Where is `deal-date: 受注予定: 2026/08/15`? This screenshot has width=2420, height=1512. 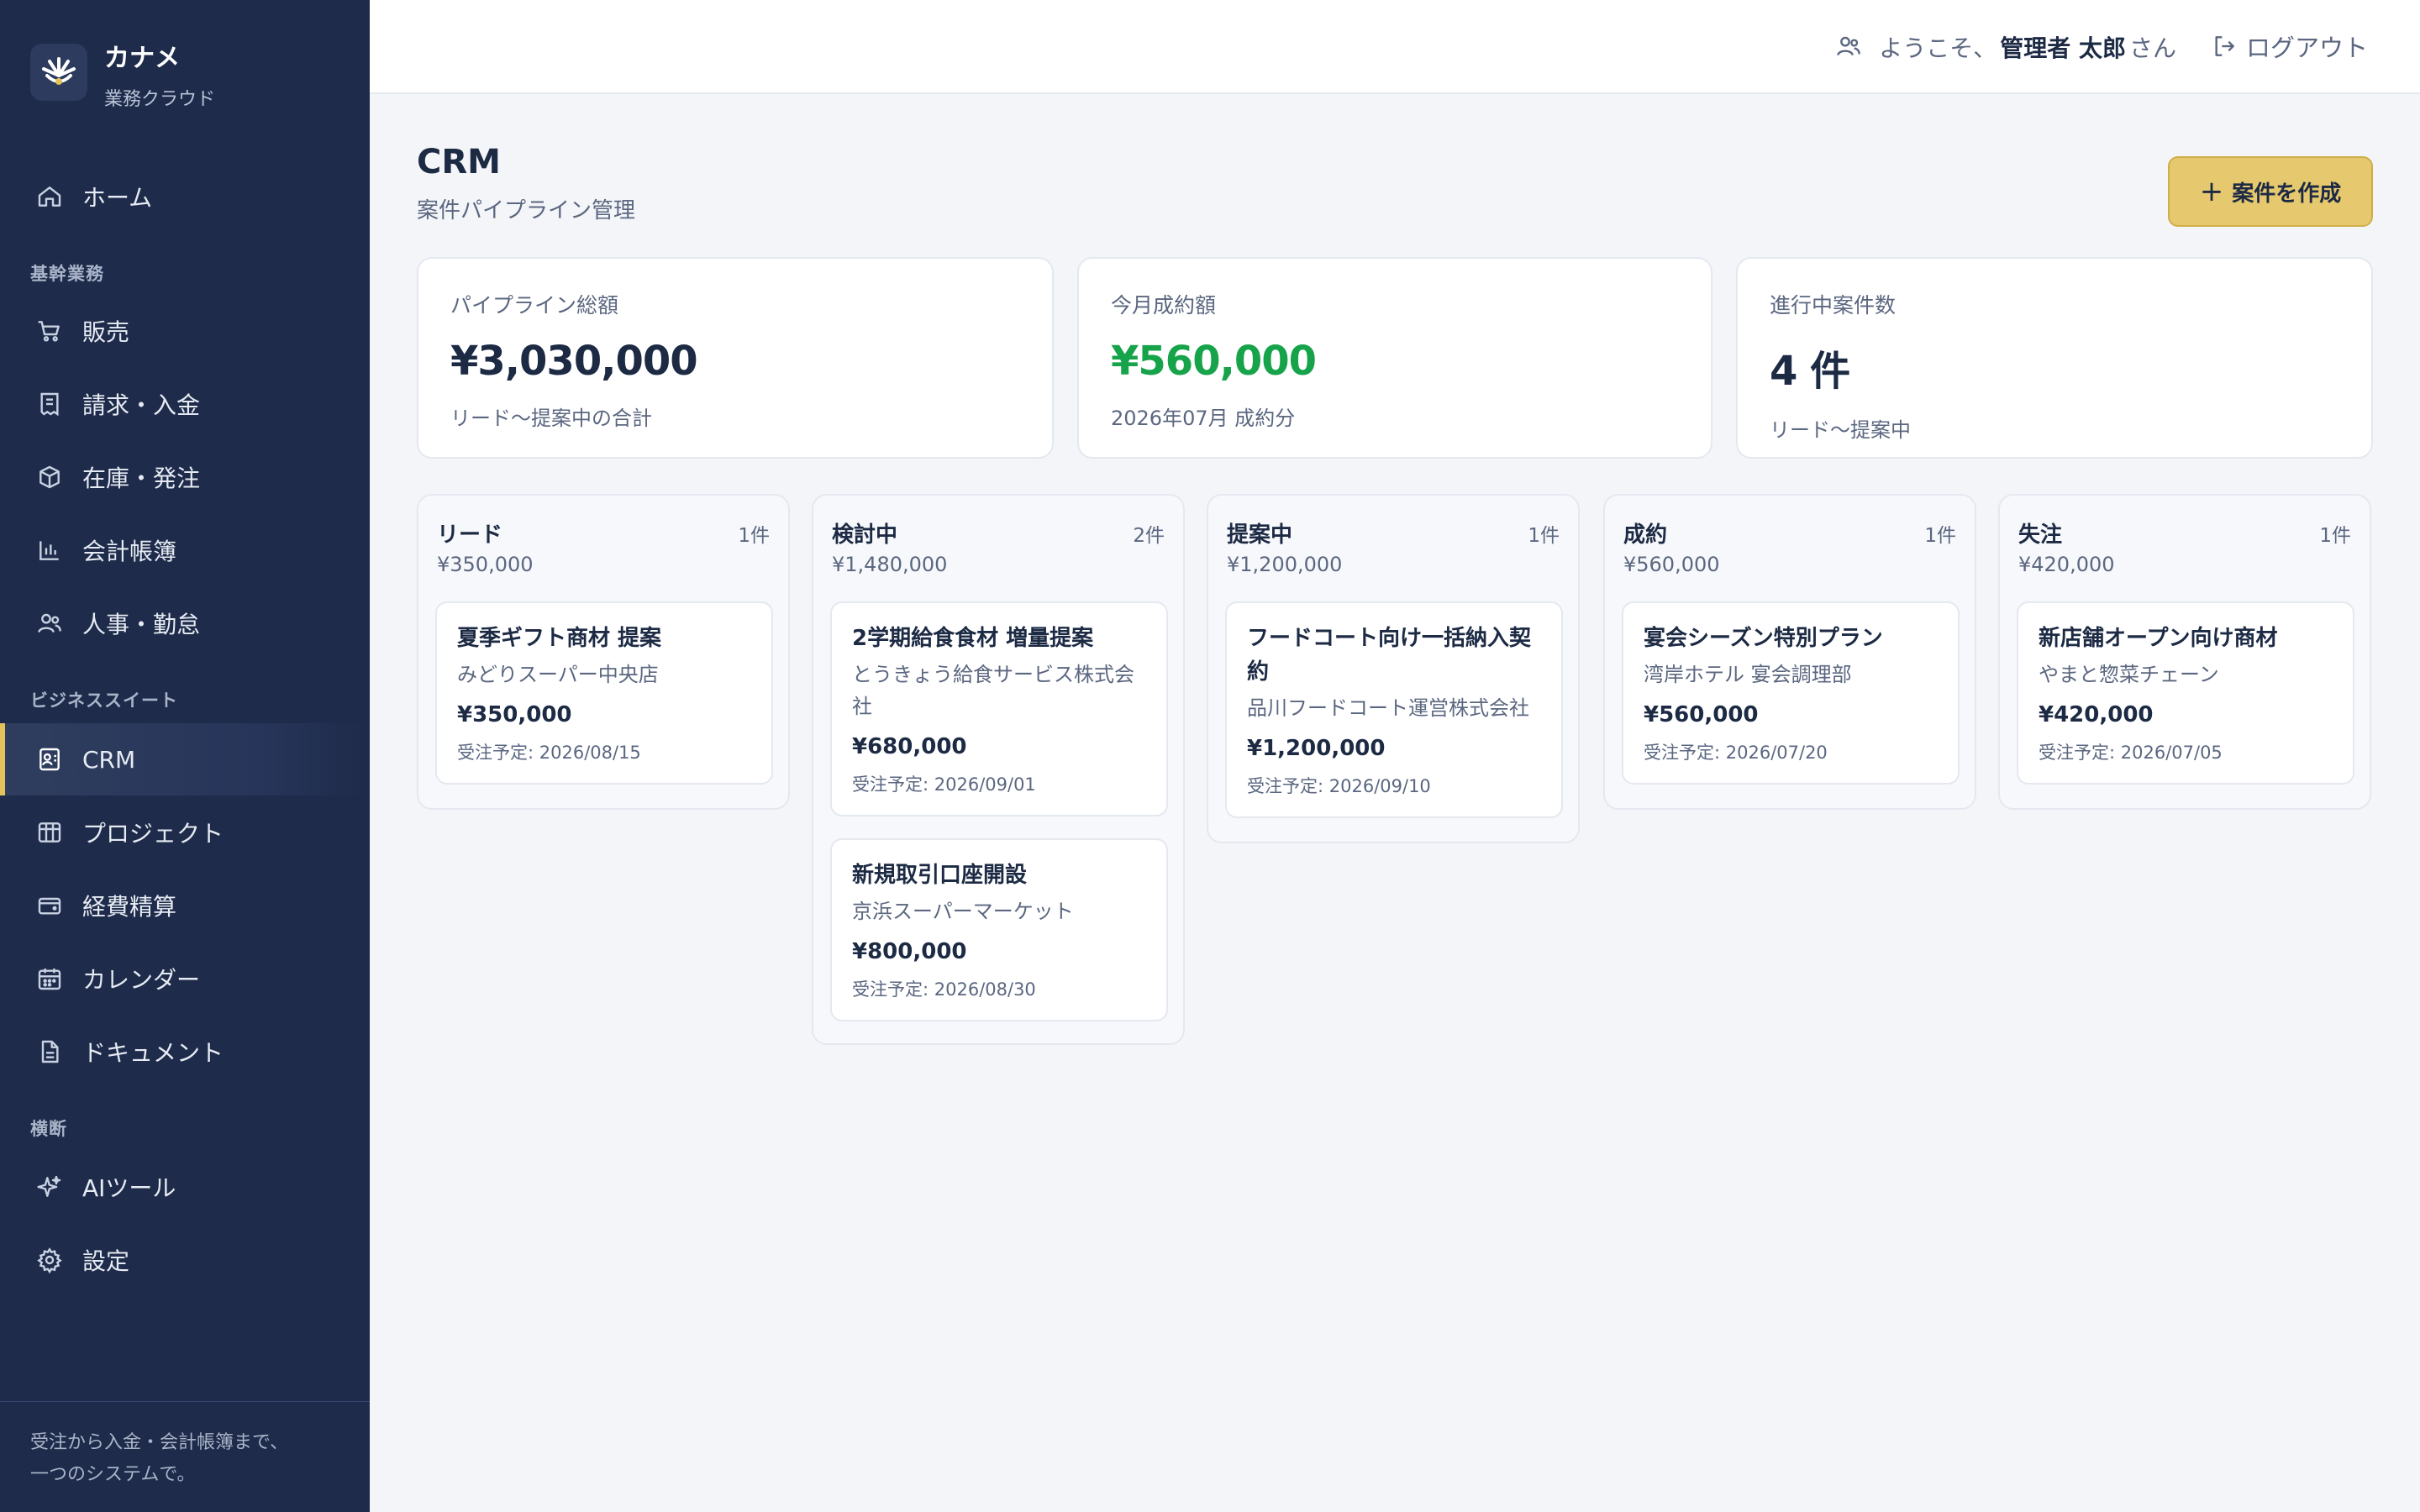
deal-date: 受注予定: 2026/08/15 is located at coordinates (549, 753).